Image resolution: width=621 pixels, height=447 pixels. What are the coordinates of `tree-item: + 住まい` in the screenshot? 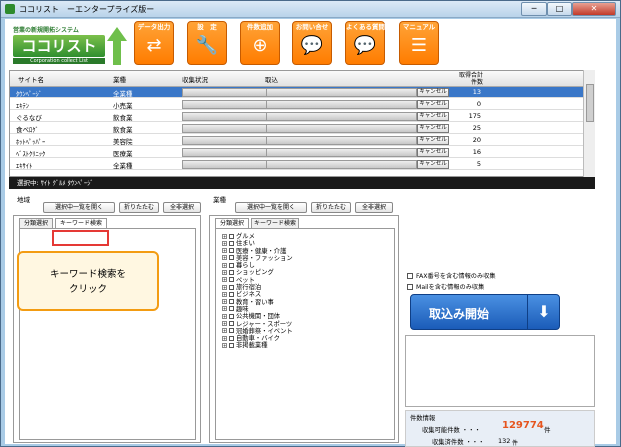 It's located at (257, 243).